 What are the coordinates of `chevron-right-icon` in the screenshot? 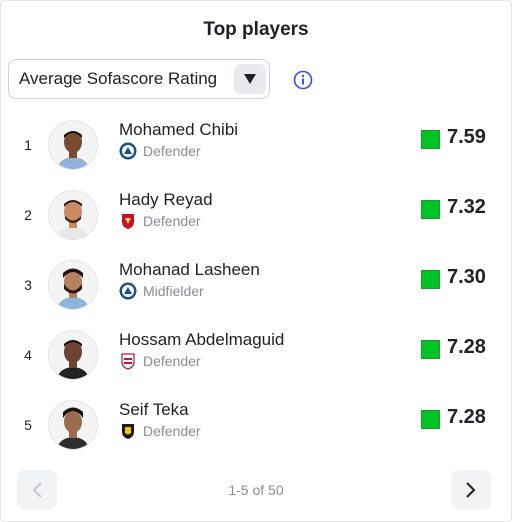 It's located at (471, 490).